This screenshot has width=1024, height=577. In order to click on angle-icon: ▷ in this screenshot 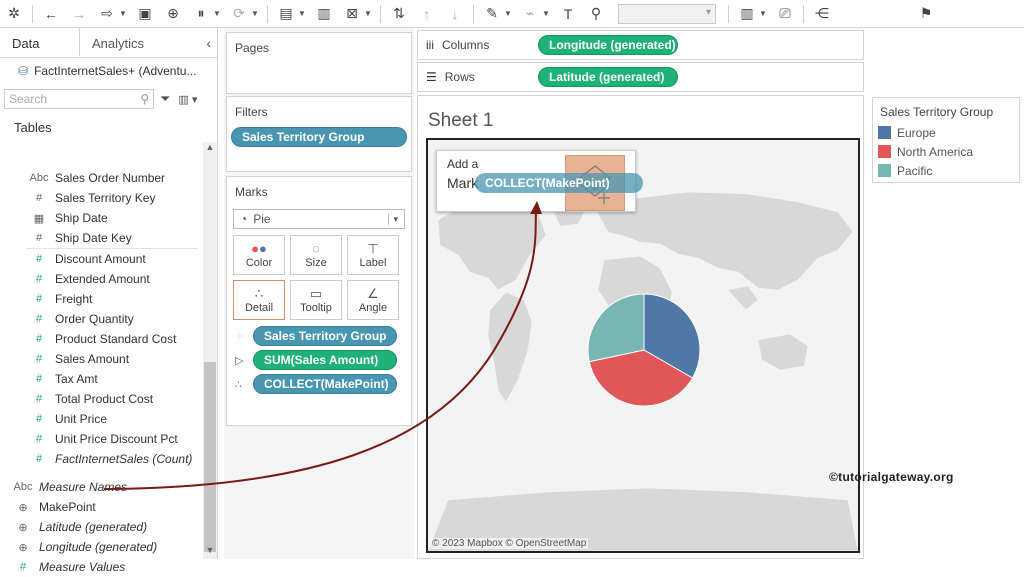, I will do `click(239, 360)`.